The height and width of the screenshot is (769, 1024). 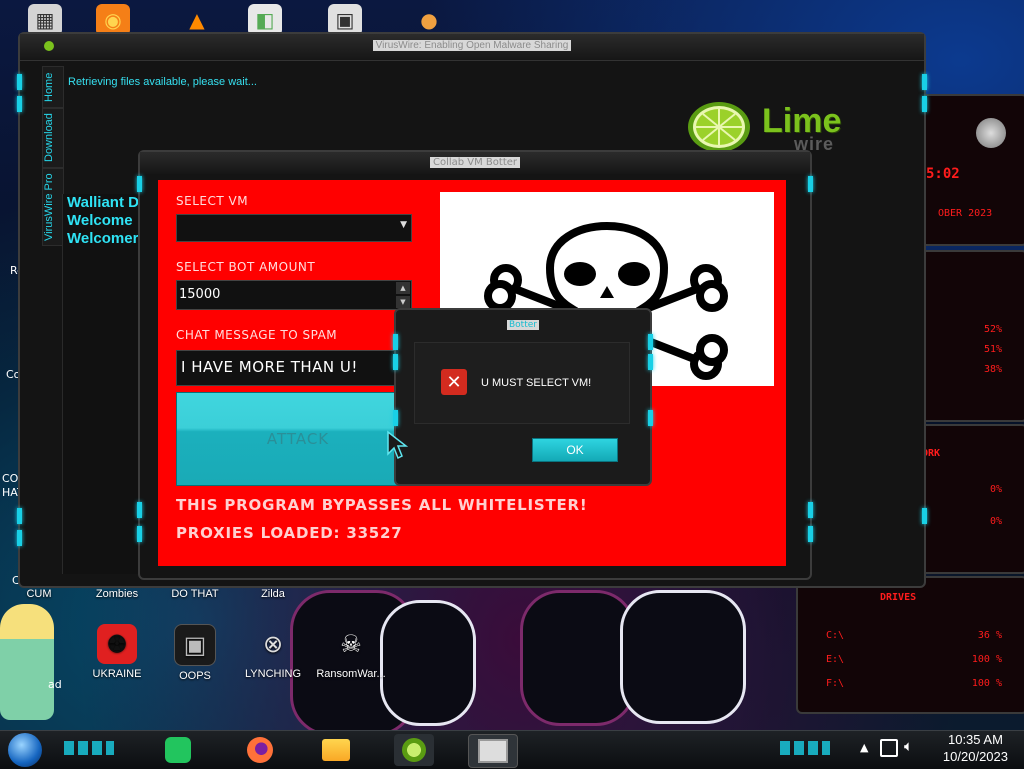 I want to click on folder-icon, so click(x=336, y=750).